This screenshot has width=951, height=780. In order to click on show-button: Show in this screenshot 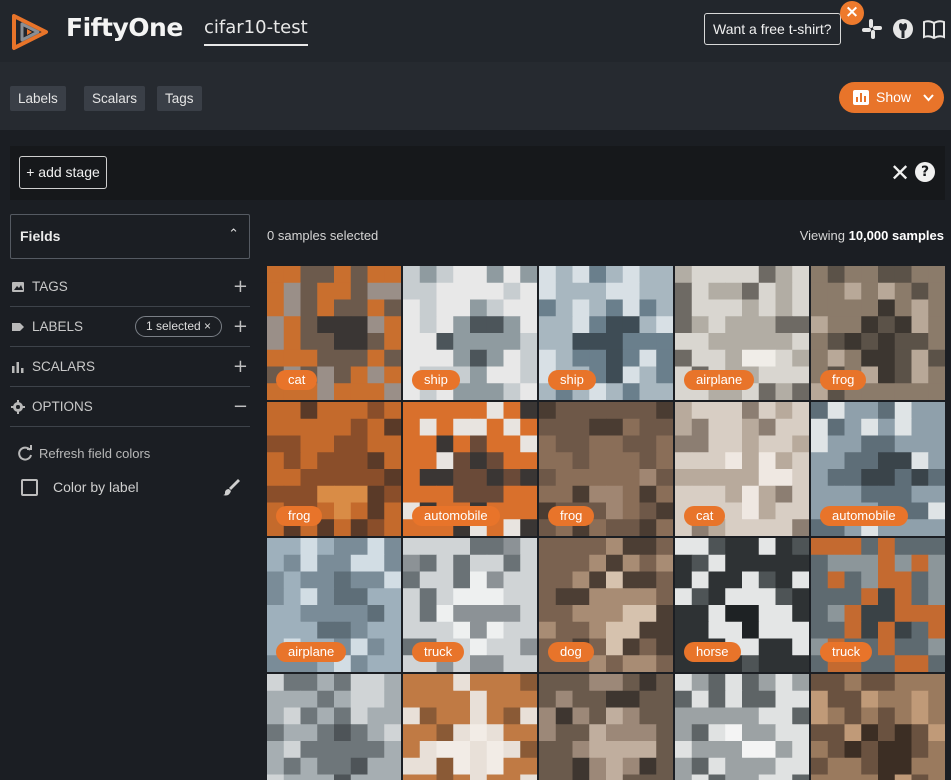, I will do `click(891, 97)`.